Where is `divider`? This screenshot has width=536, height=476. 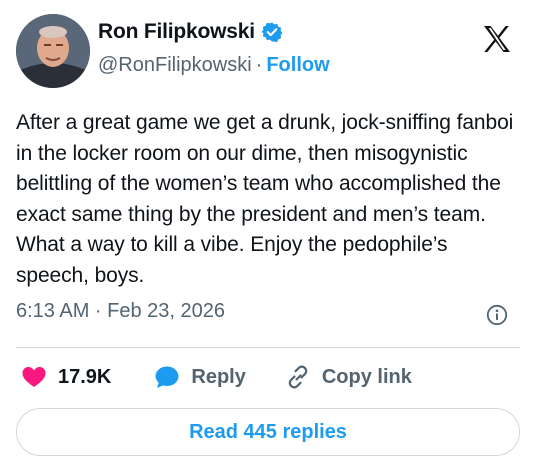 divider is located at coordinates (268, 347).